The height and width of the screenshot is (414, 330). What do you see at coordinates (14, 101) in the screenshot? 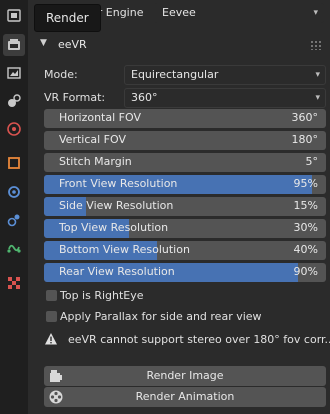
I see `view-layer-icon` at bounding box center [14, 101].